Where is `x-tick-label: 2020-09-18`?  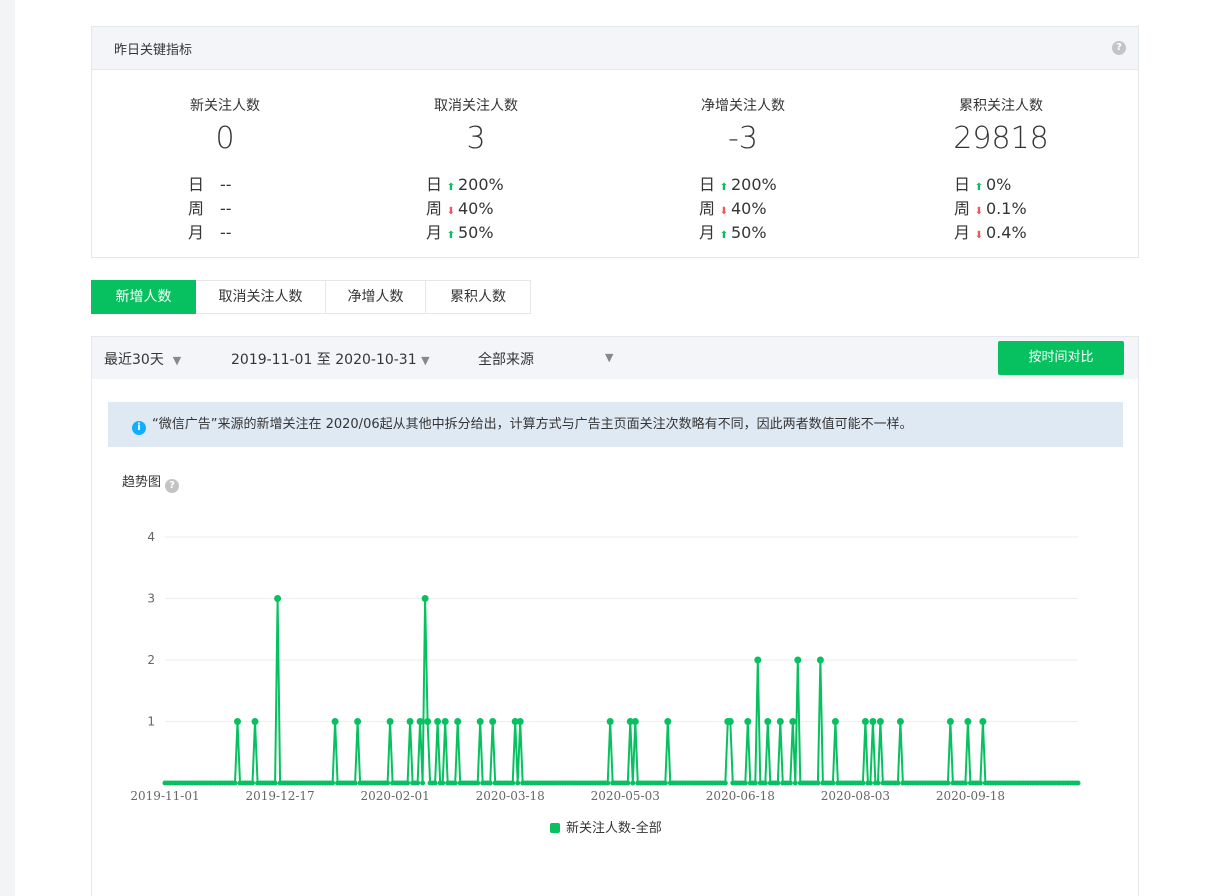 x-tick-label: 2020-09-18 is located at coordinates (970, 796).